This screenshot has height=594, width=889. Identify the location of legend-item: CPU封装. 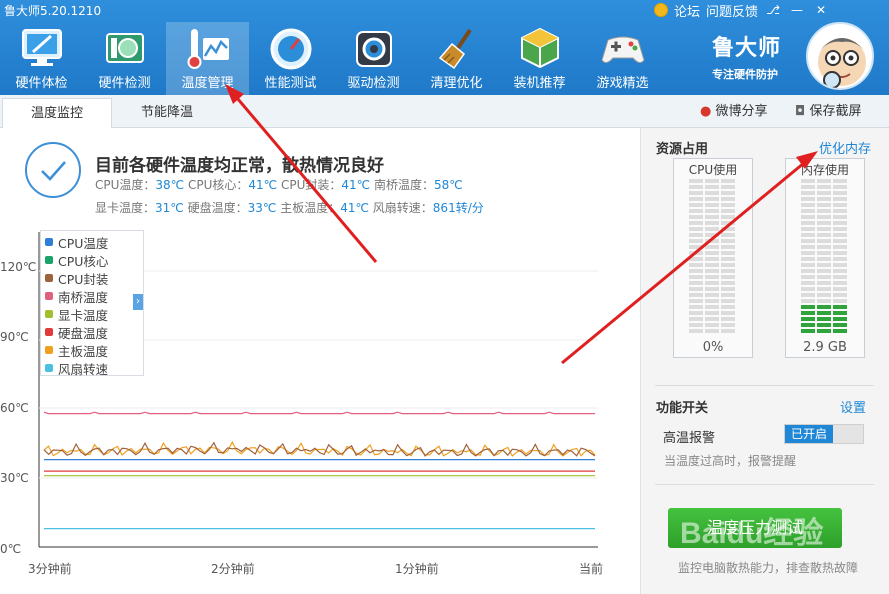
(92, 278).